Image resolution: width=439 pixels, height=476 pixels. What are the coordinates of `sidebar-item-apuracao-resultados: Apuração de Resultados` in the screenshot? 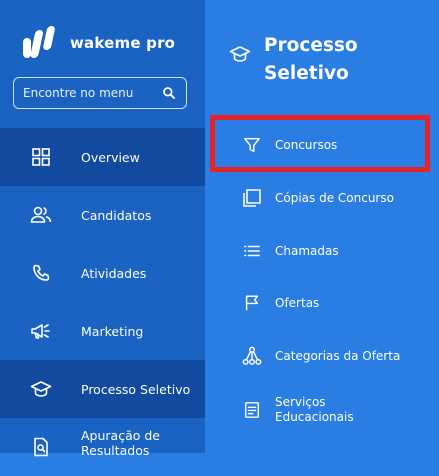 It's located at (102, 447).